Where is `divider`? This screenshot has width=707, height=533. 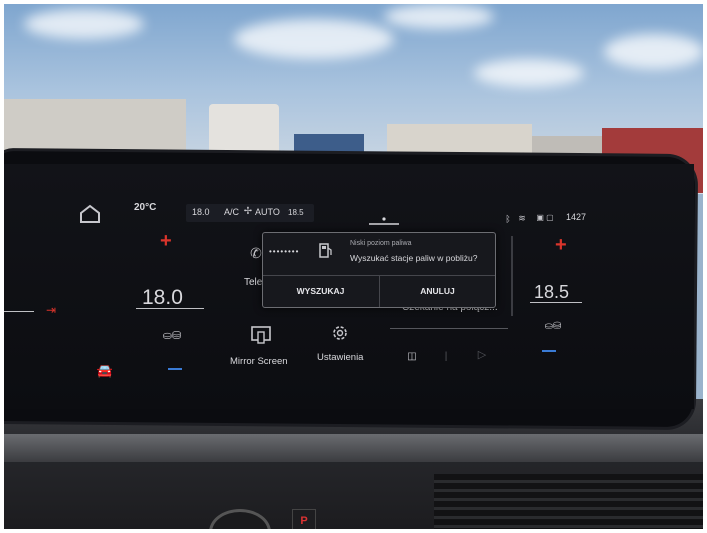
divider is located at coordinates (19, 311).